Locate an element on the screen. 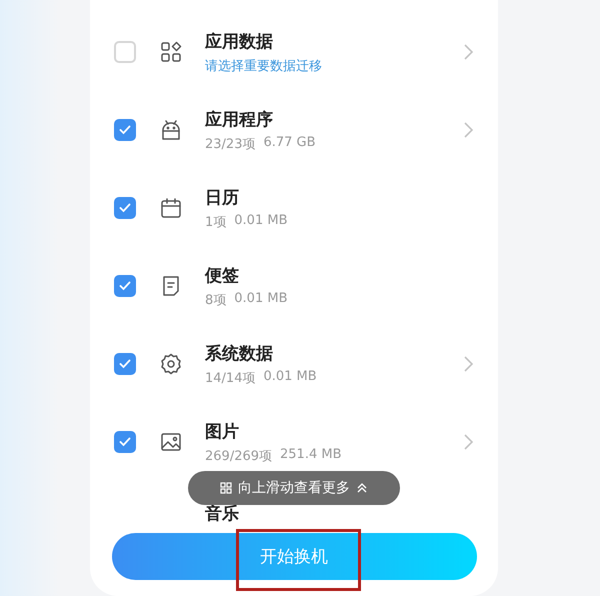 This screenshot has width=600, height=596. item-title: 应用程序 is located at coordinates (239, 119).